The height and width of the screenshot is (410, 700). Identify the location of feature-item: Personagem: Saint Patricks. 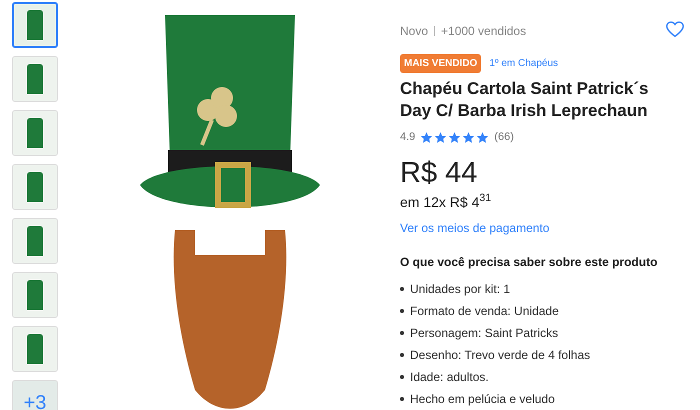
(484, 332).